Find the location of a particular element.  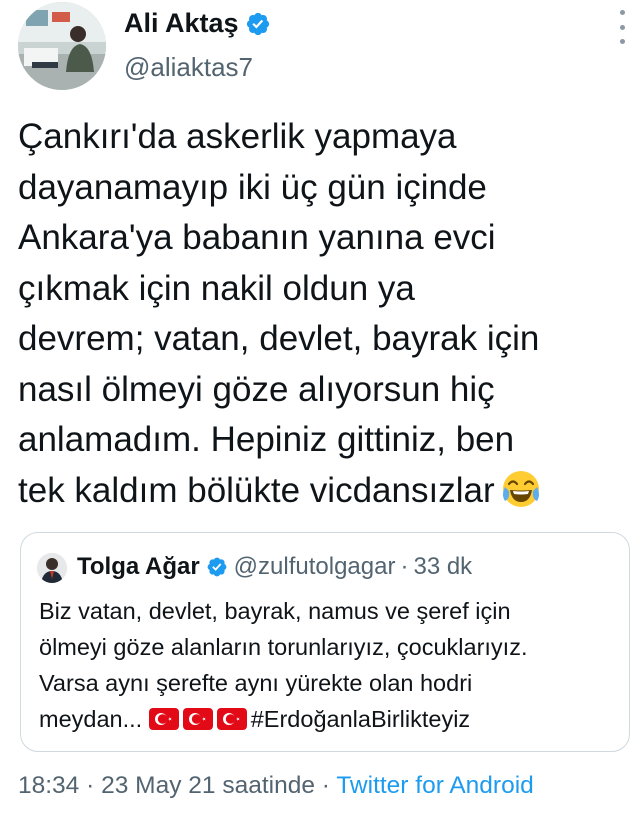

hashtag-link: #ErdoğanlaBirlikteyiz is located at coordinates (360, 719).